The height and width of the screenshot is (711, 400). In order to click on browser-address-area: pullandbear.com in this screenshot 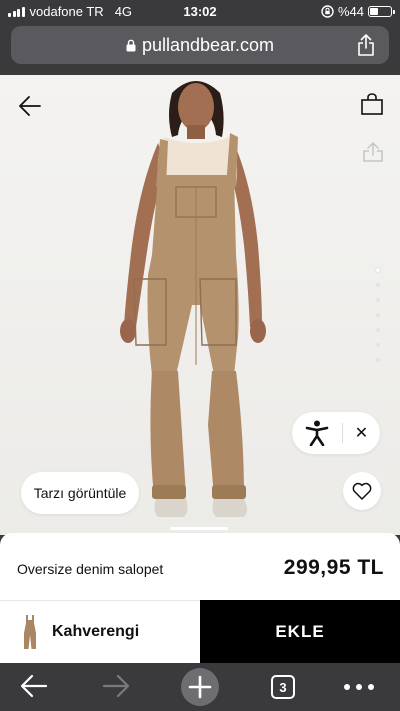, I will do `click(200, 48)`.